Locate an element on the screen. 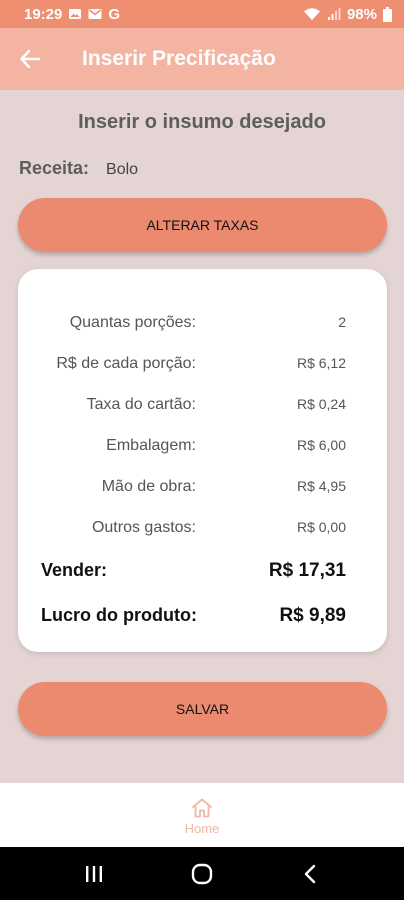 The height and width of the screenshot is (900, 404). nav-home-label: Home is located at coordinates (202, 828).